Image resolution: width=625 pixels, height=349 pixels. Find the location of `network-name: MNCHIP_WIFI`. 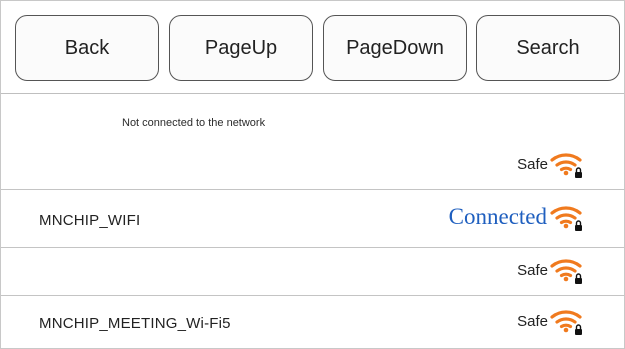

network-name: MNCHIP_WIFI is located at coordinates (90, 220).